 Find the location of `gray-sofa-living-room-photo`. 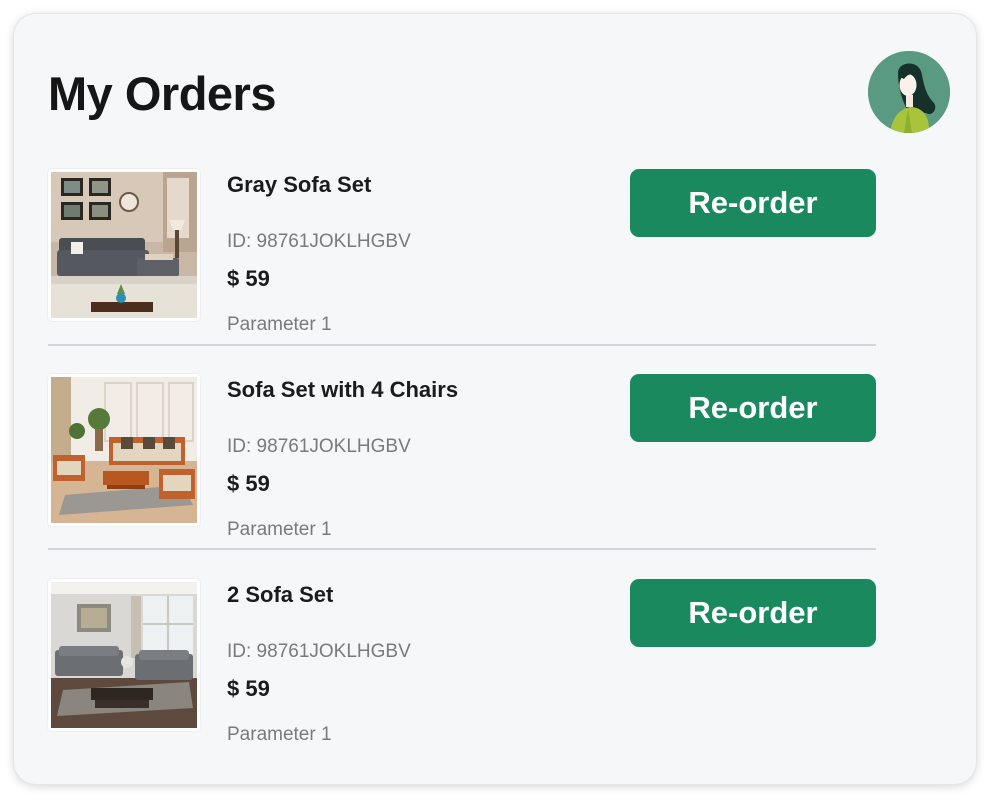

gray-sofa-living-room-photo is located at coordinates (124, 245).